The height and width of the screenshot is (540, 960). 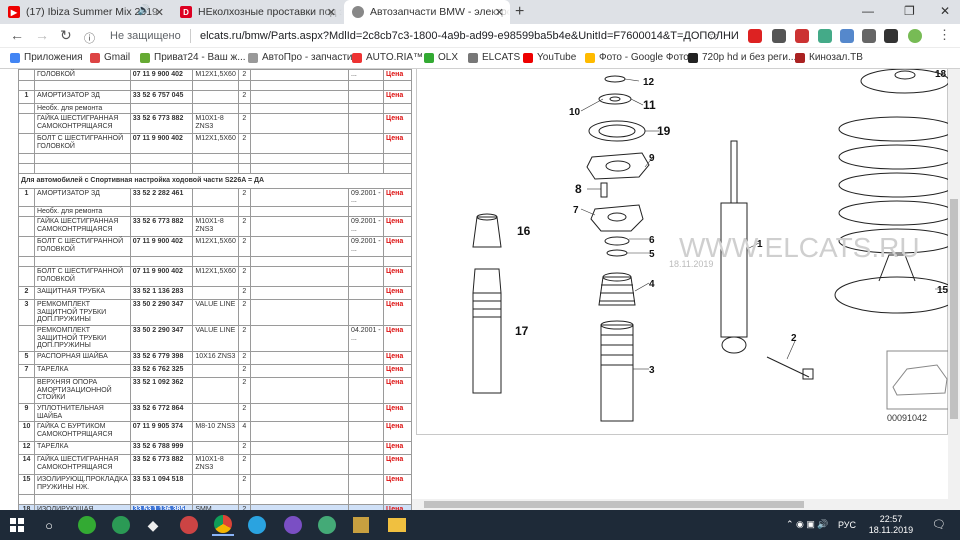 I want to click on menu-icon: ⋮, so click(x=944, y=35).